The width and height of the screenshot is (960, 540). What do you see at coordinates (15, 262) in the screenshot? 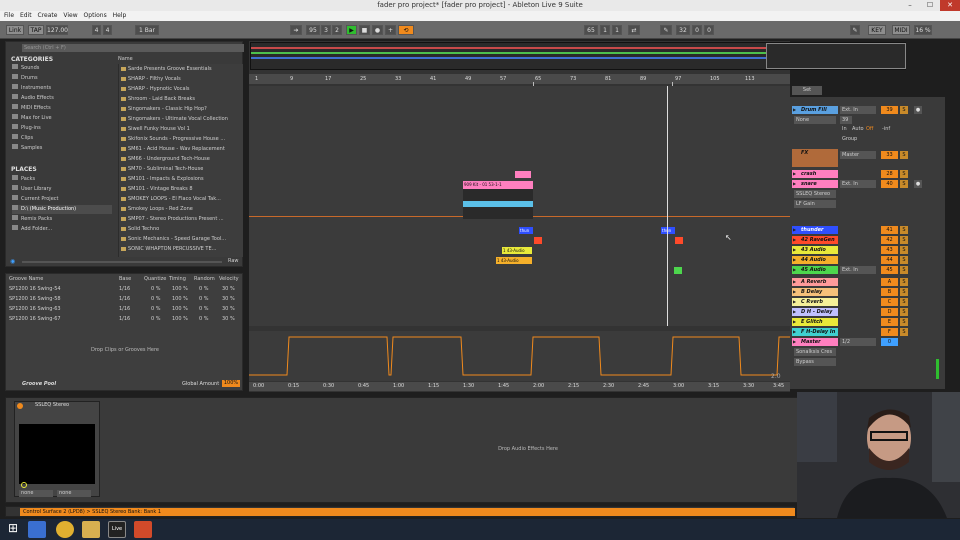
I see `preview-icon: ◉` at bounding box center [15, 262].